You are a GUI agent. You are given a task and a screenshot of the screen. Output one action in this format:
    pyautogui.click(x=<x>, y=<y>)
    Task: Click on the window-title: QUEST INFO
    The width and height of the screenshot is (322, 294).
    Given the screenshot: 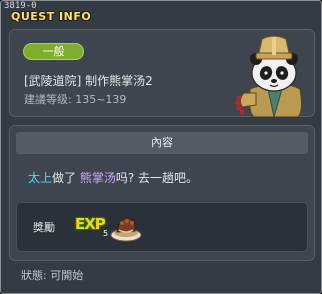 What is the action you would take?
    pyautogui.click(x=51, y=16)
    